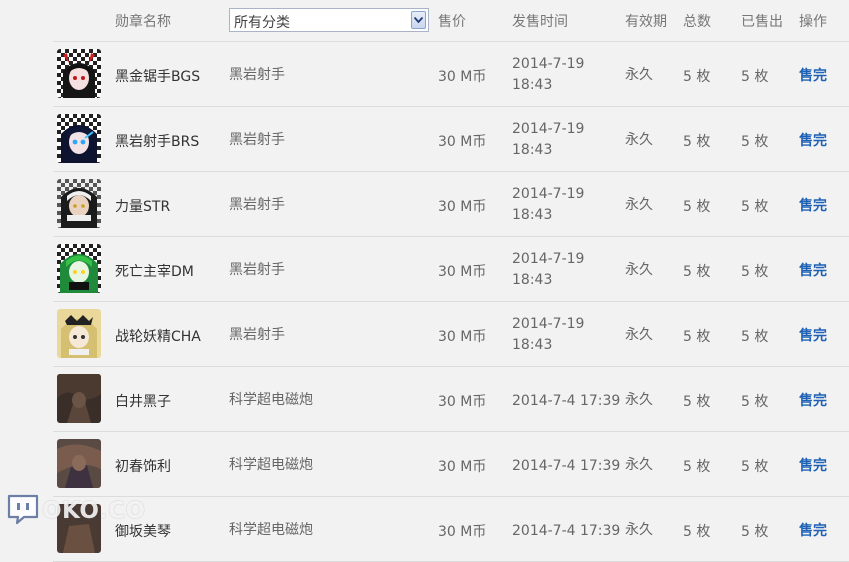 This screenshot has height=562, width=849. What do you see at coordinates (143, 402) in the screenshot?
I see `medal-name: 白井黑子` at bounding box center [143, 402].